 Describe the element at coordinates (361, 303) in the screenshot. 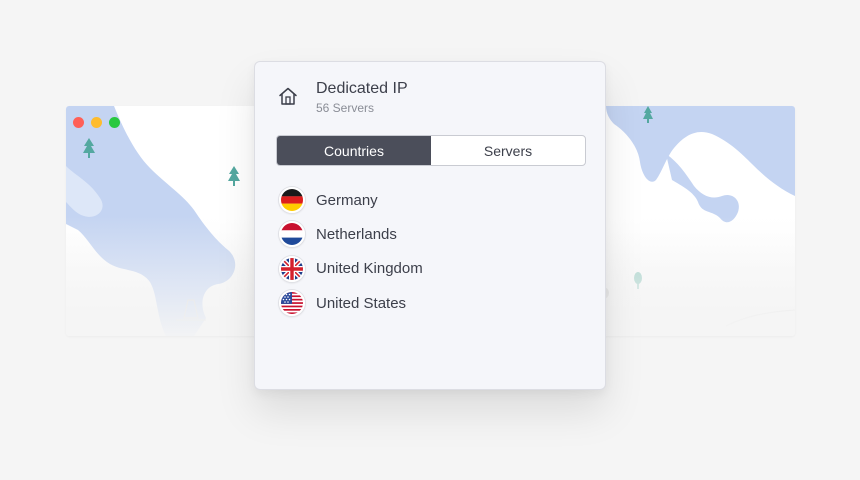

I see `country-name: United States` at that location.